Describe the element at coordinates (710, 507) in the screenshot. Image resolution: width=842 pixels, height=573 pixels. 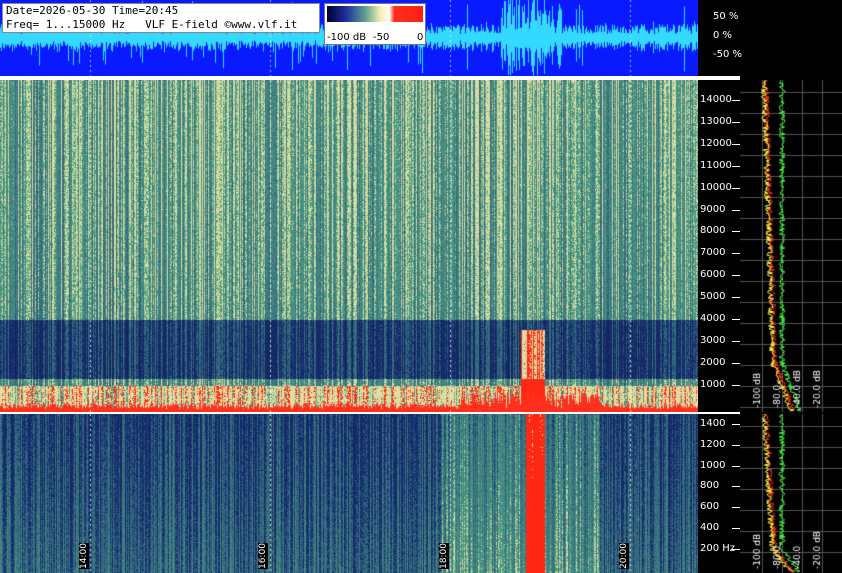
I see `freq-tick-label: 600` at that location.